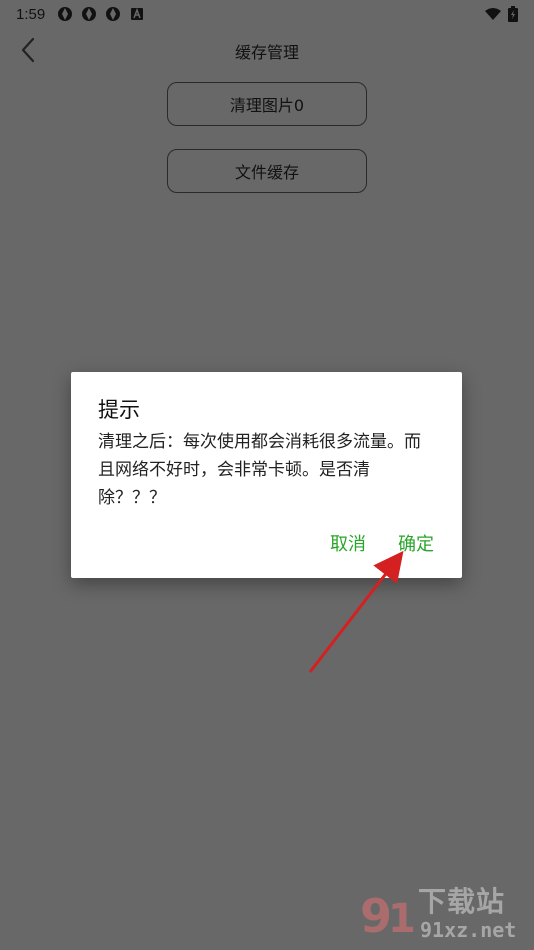 Image resolution: width=534 pixels, height=950 pixels. Describe the element at coordinates (348, 543) in the screenshot. I see `cancel-button: 取消` at that location.